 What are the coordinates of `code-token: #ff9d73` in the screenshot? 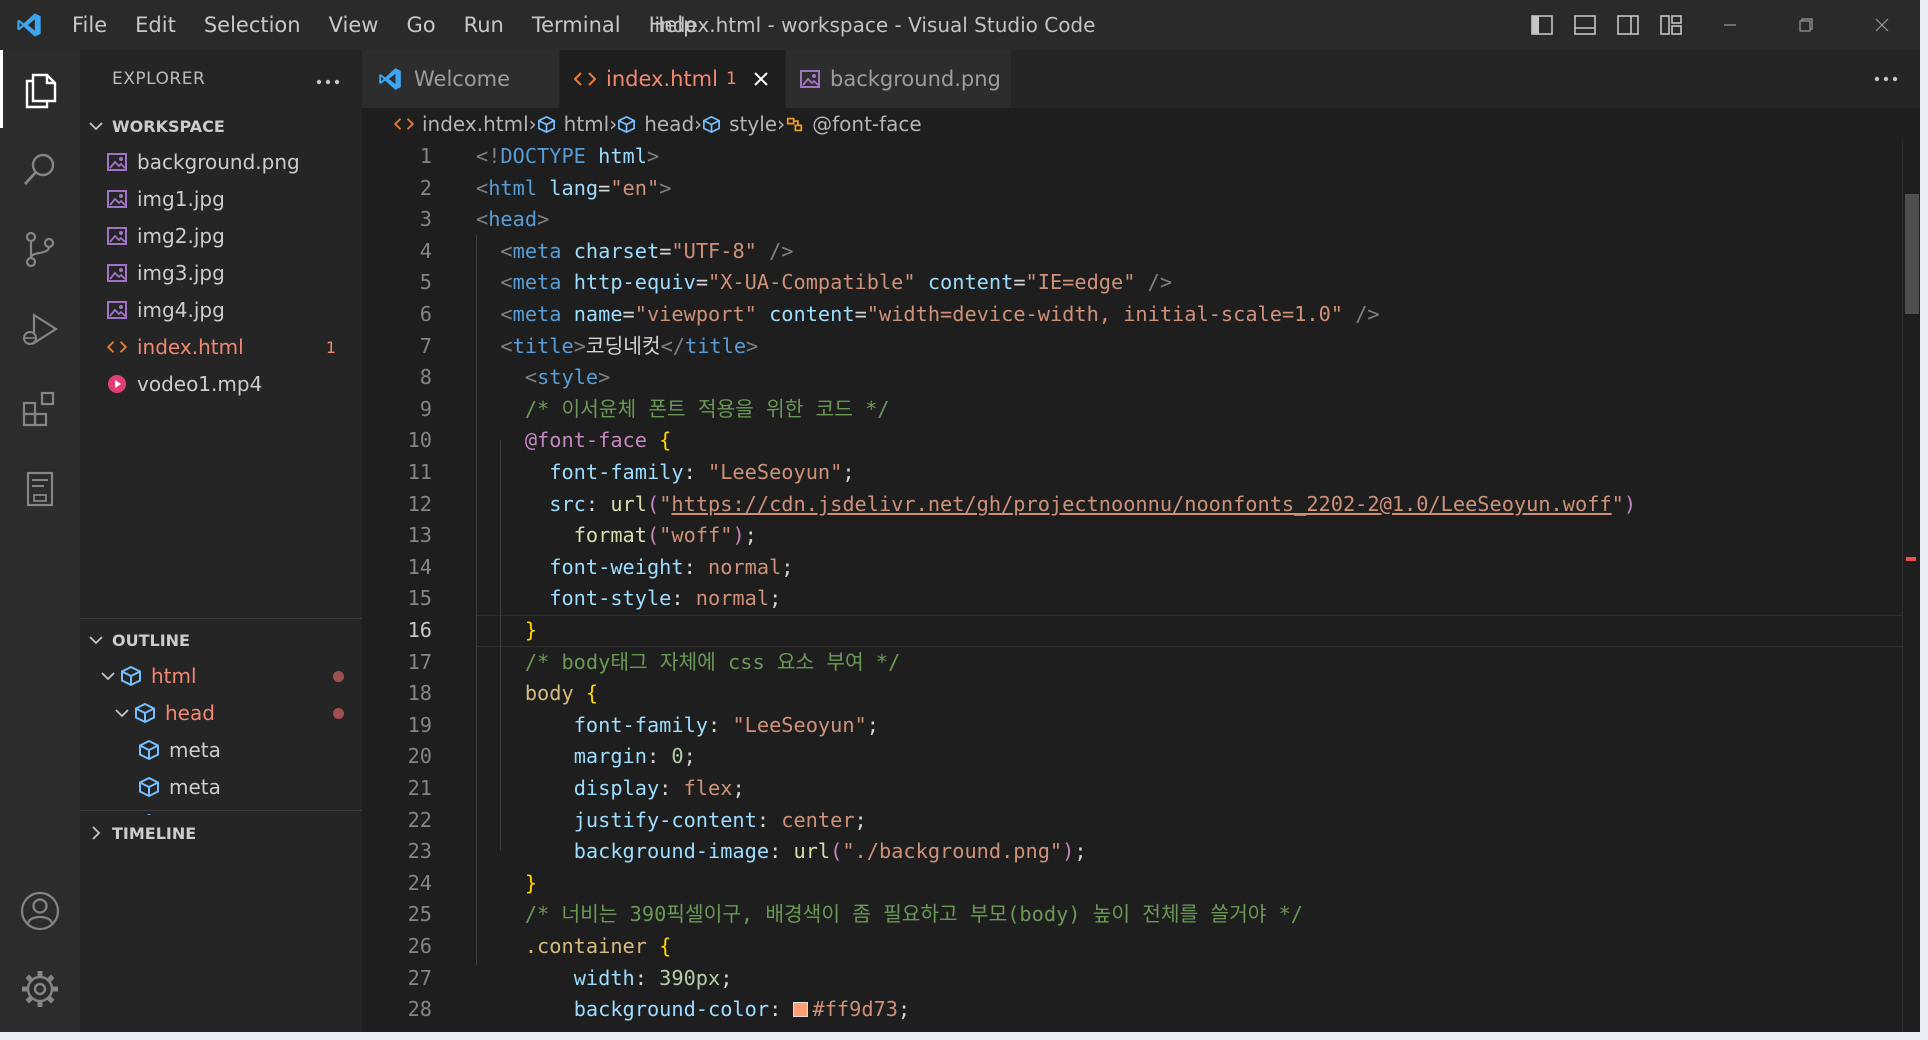 It's located at (855, 1009).